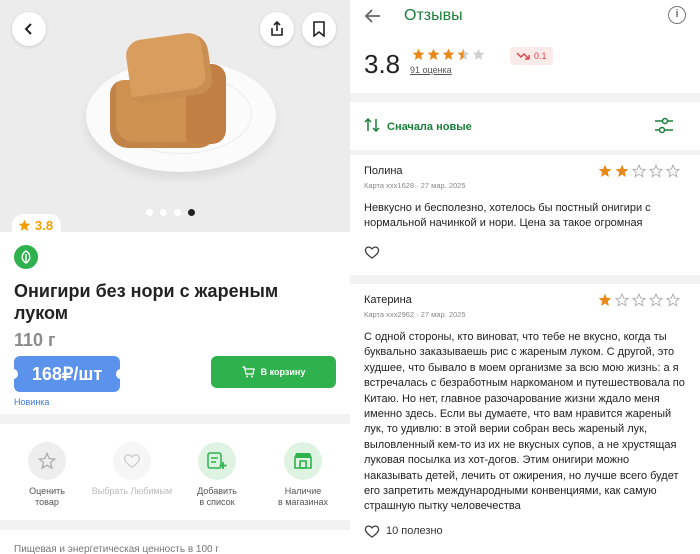 The height and width of the screenshot is (554, 700). I want to click on carousel-dots, so click(170, 212).